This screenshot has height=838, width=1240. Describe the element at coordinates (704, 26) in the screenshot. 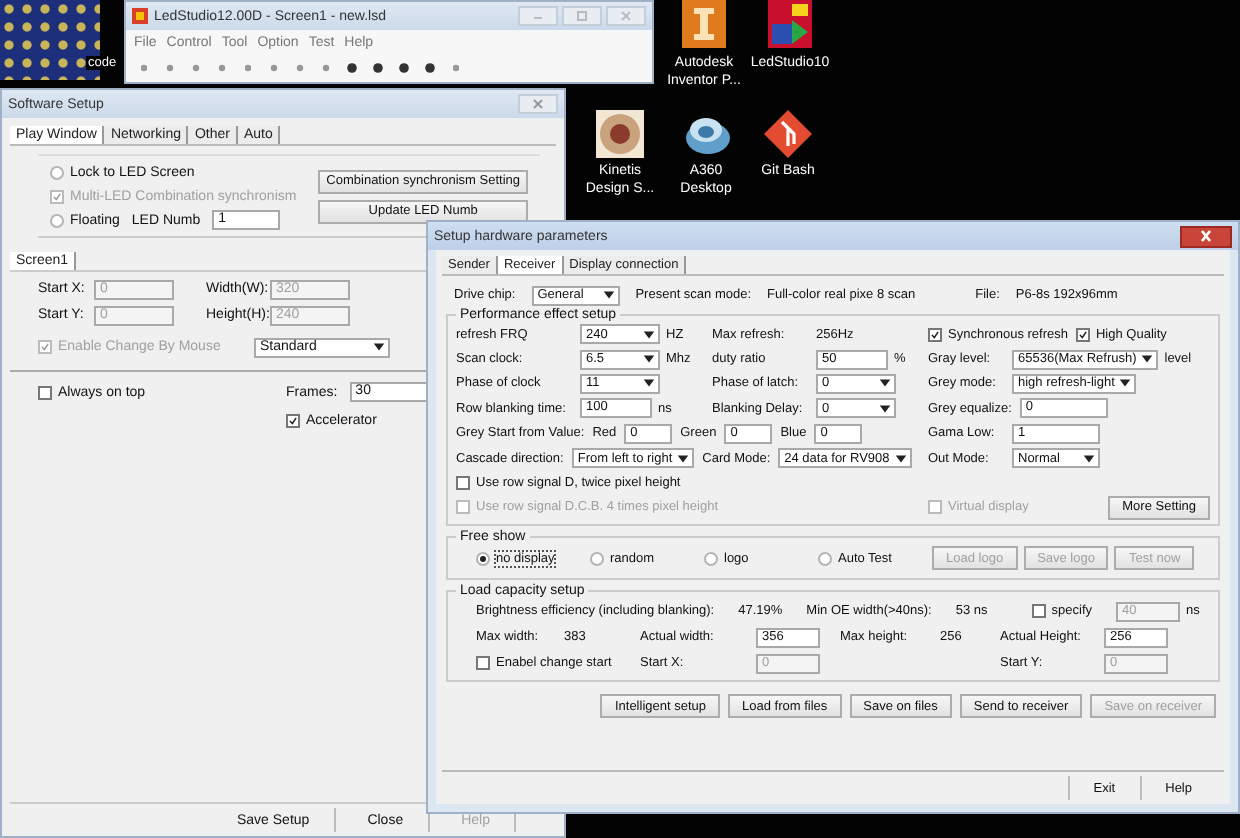

I see `letter-tile-icon` at that location.